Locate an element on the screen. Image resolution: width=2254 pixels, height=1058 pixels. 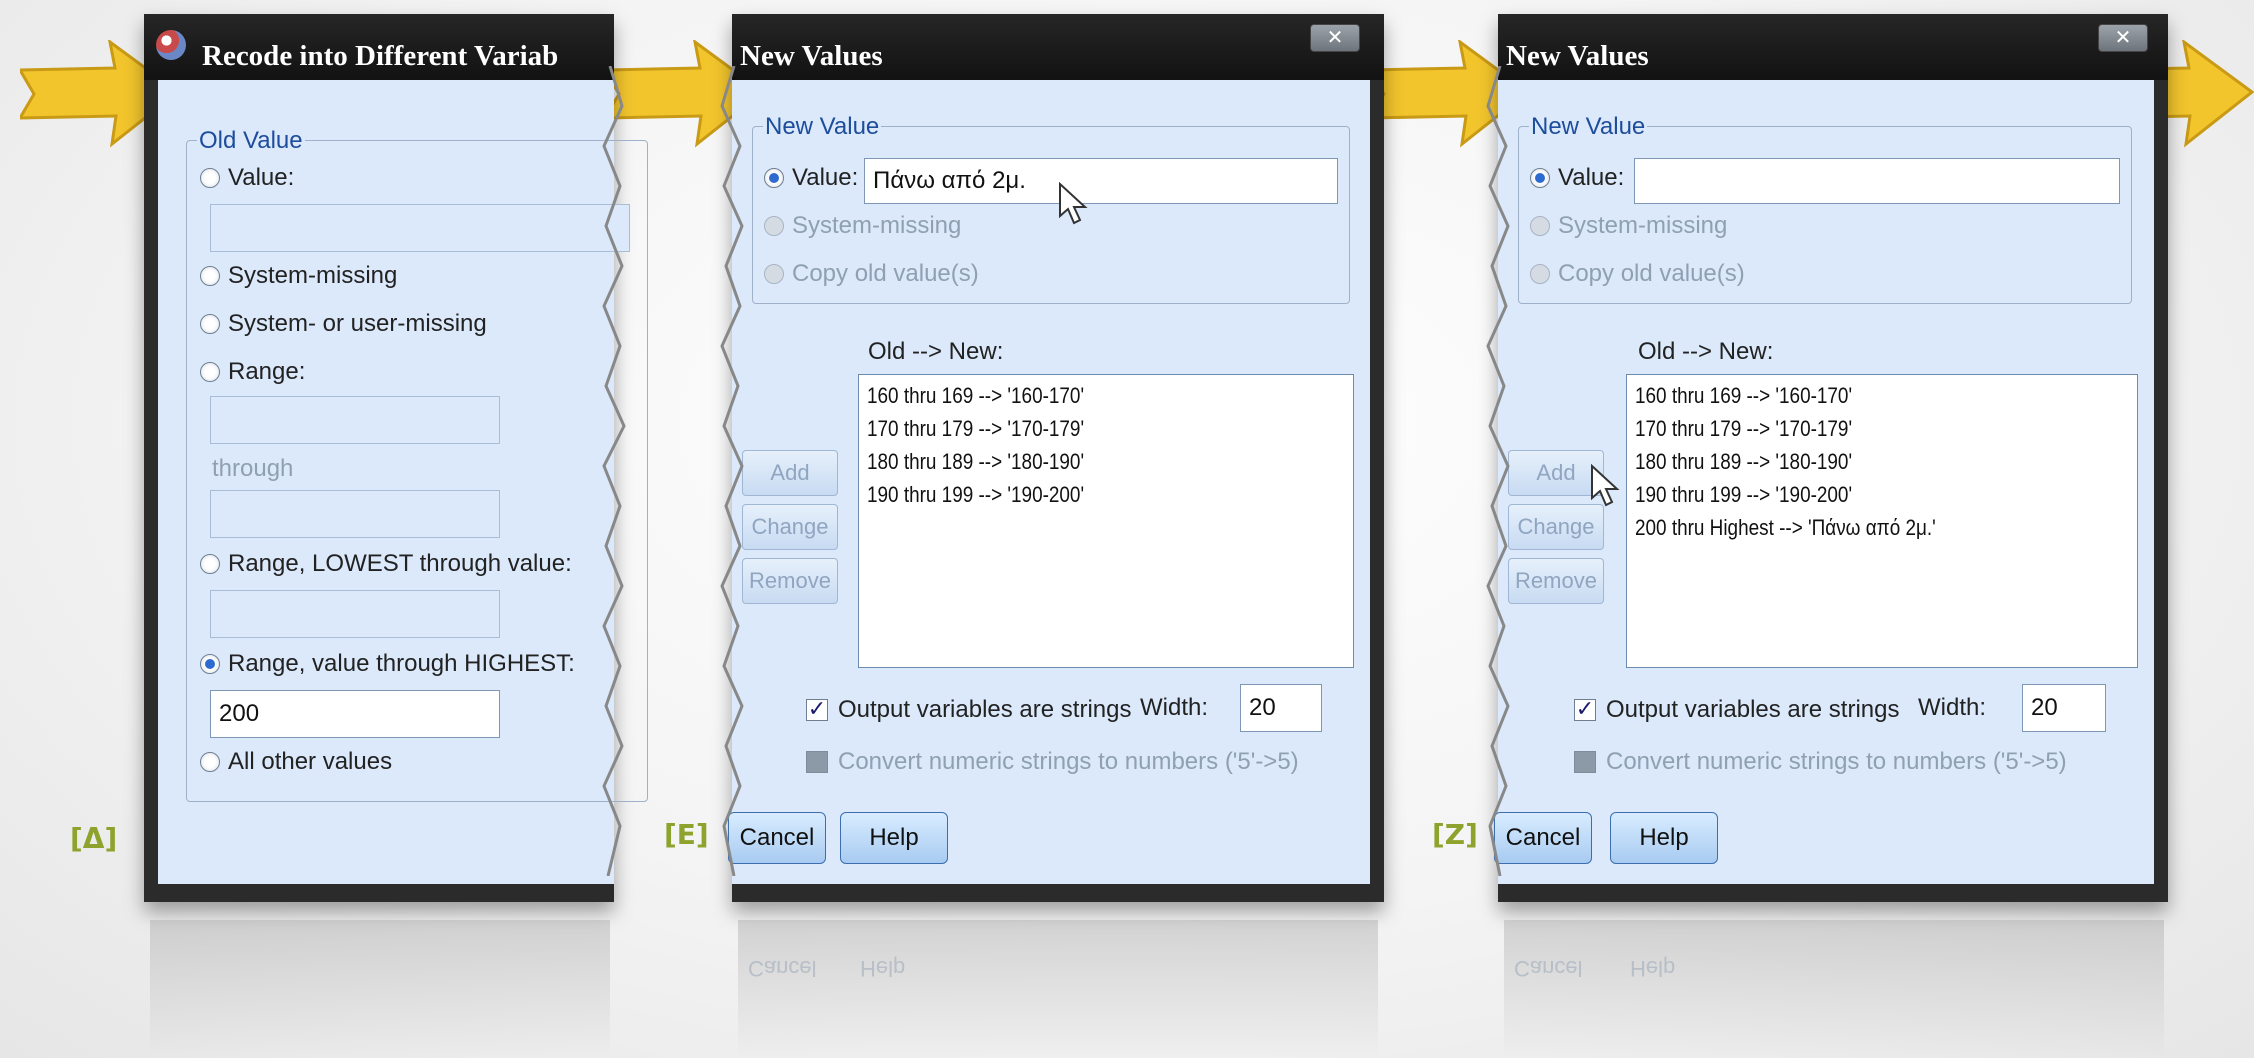
reflection-cancel: Cancel is located at coordinates (782, 968).